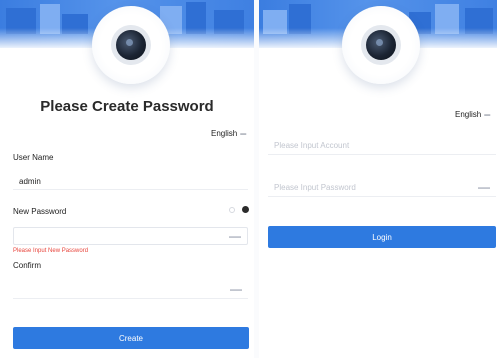 The width and height of the screenshot is (497, 358). Describe the element at coordinates (239, 209) in the screenshot. I see `password-strength-toggle` at that location.